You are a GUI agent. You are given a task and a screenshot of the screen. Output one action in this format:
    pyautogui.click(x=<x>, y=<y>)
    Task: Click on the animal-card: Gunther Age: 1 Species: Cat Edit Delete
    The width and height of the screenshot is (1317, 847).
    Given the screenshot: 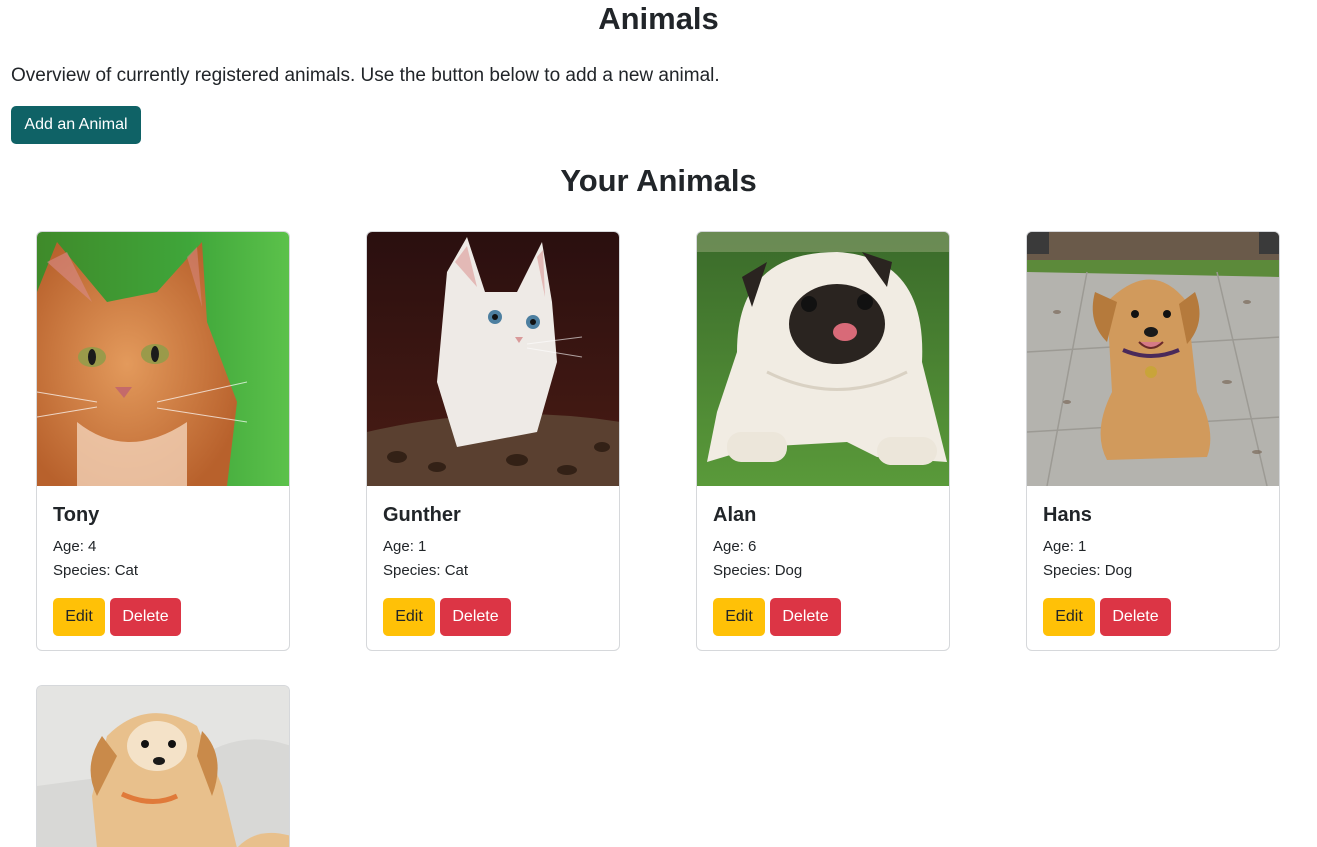 What is the action you would take?
    pyautogui.click(x=493, y=441)
    